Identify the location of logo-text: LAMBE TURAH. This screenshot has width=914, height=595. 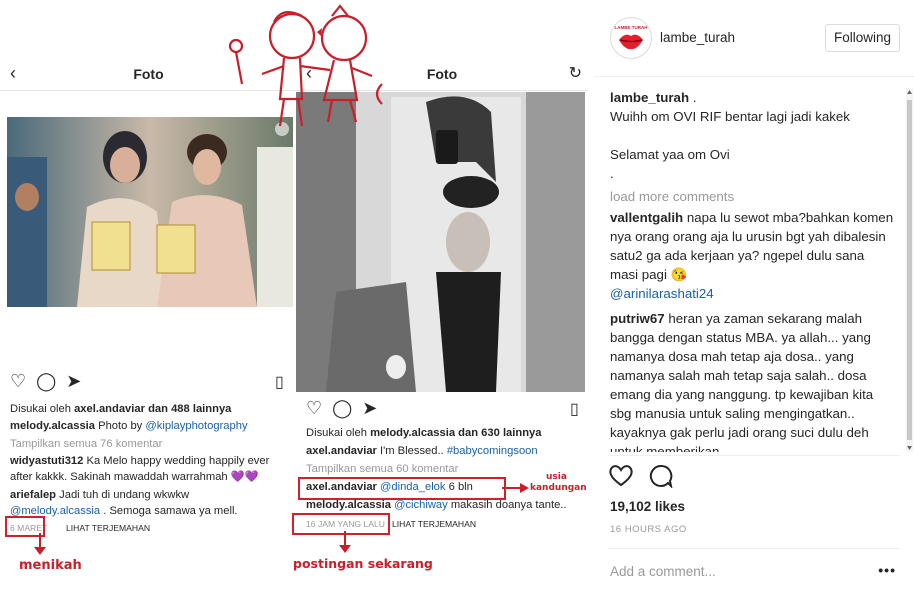
(631, 27).